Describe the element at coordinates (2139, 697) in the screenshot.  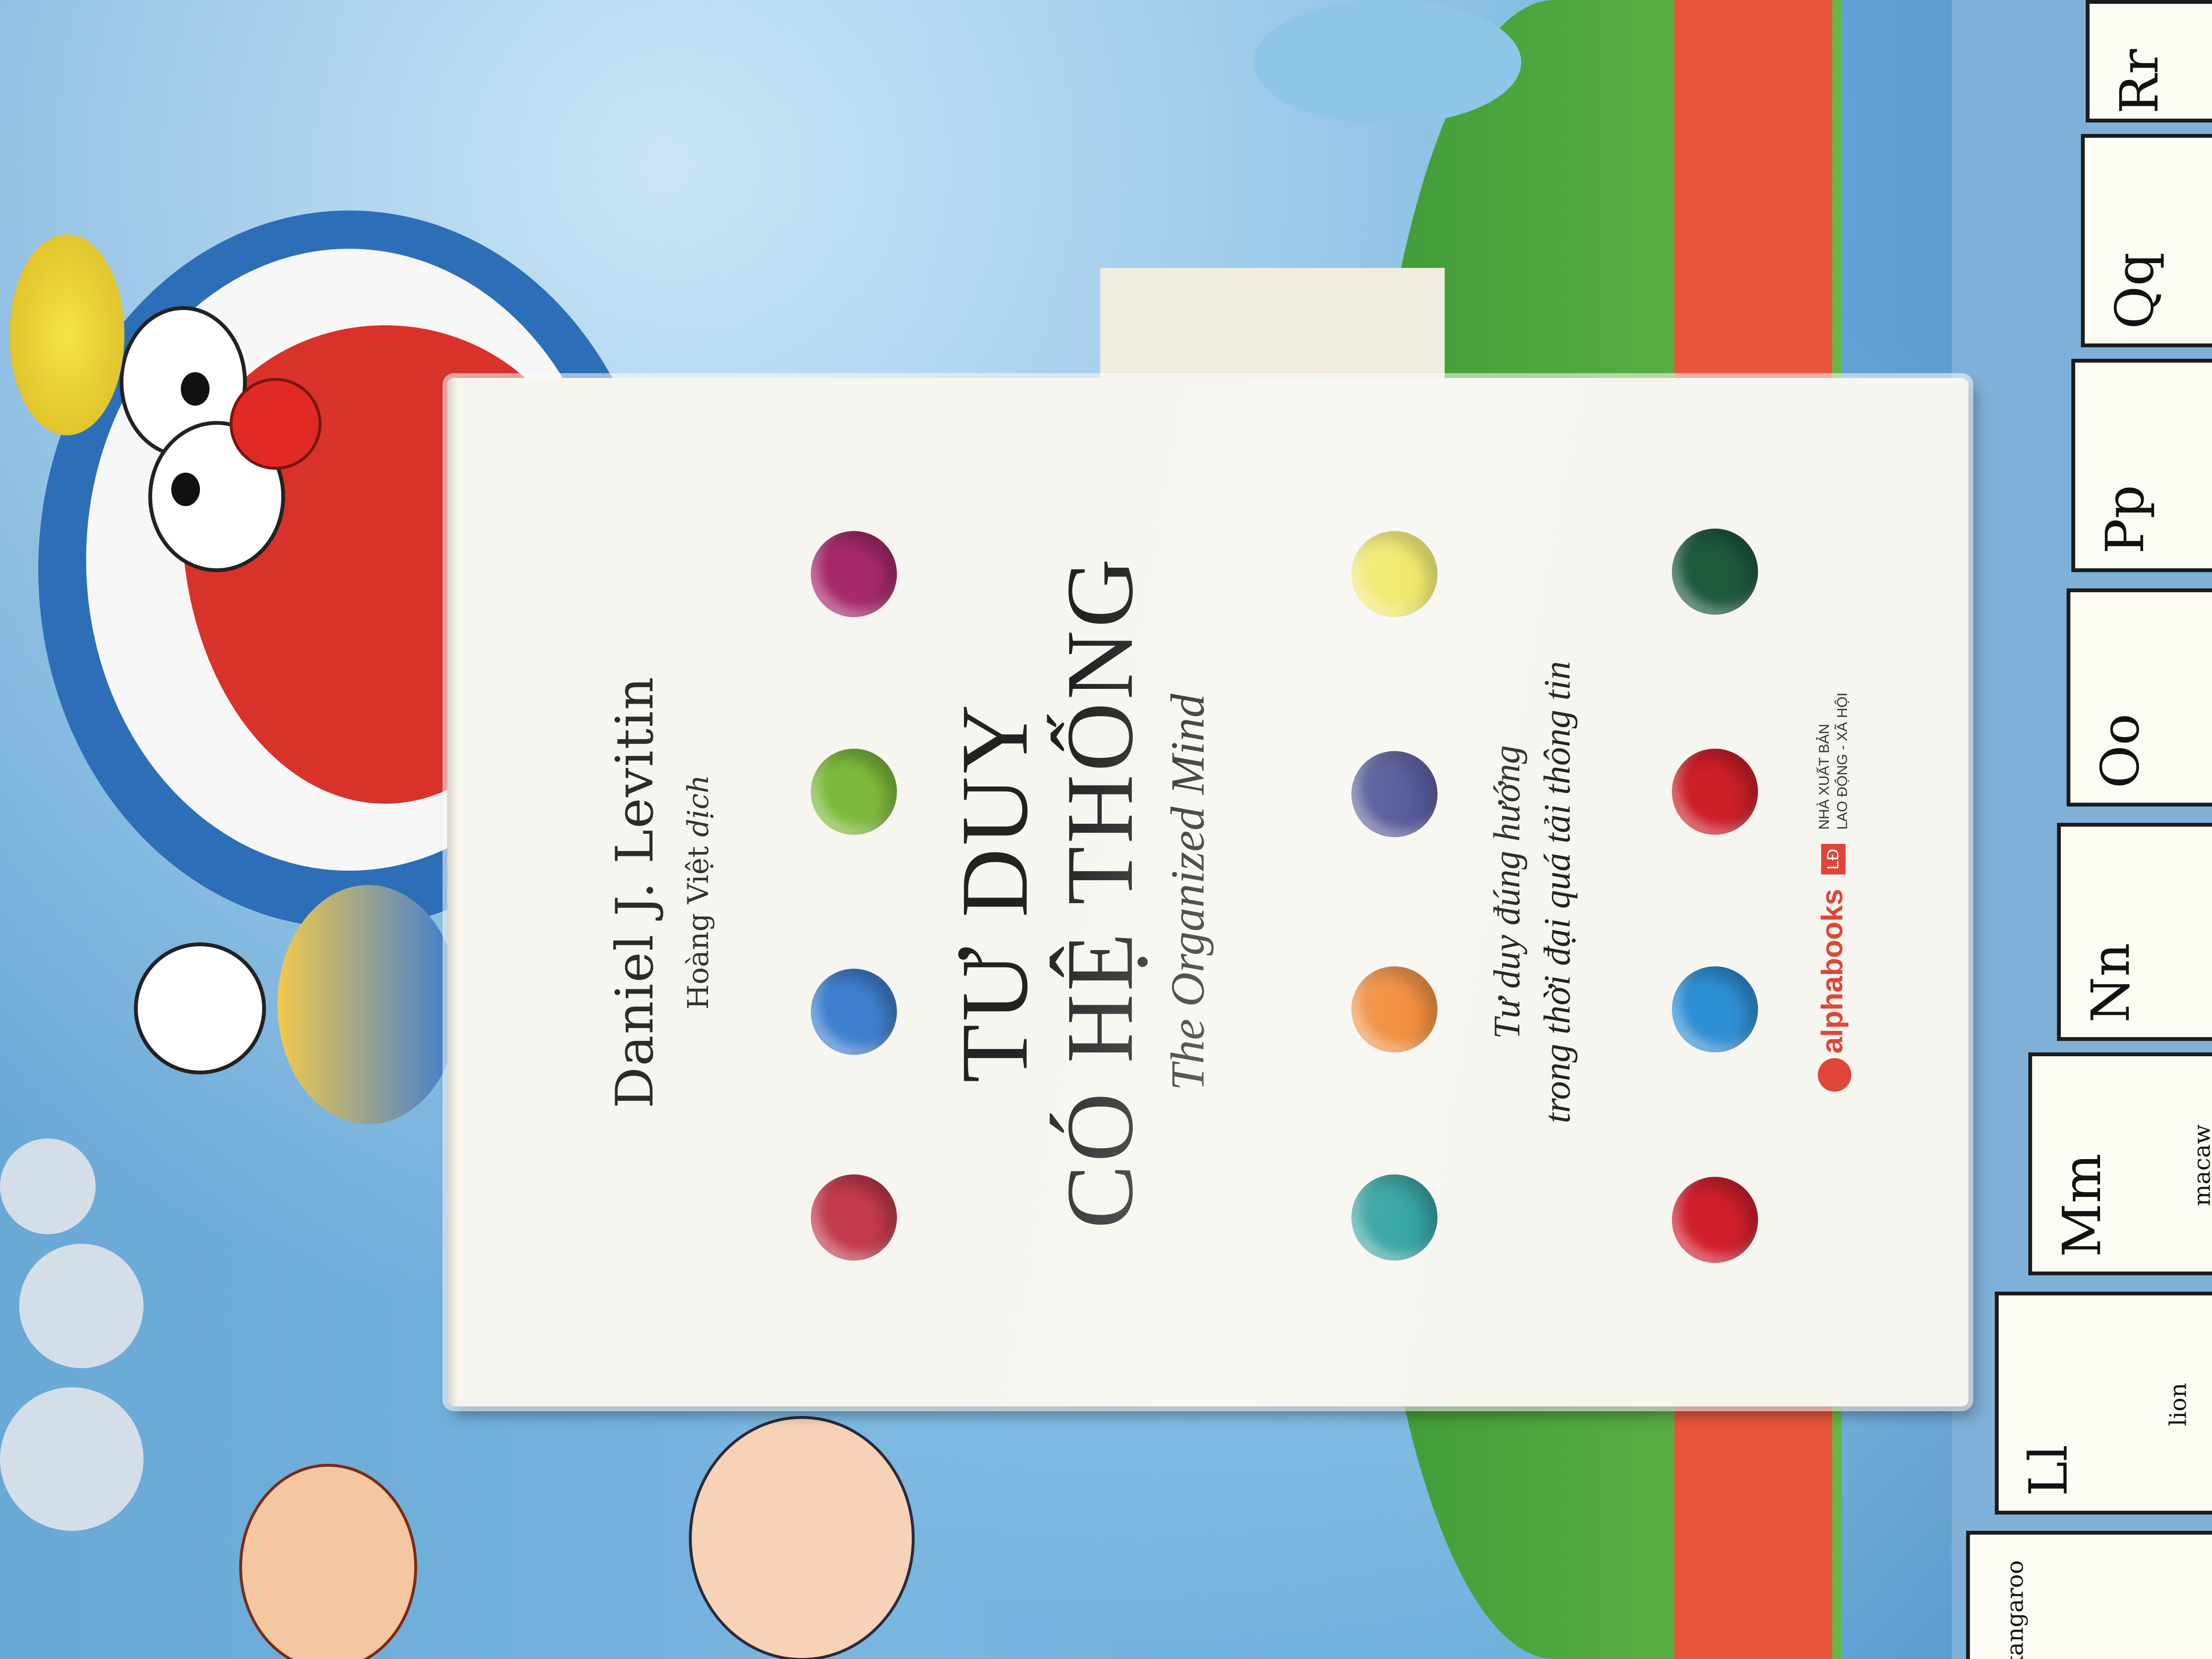
I see `alphabet-card: Oo` at that location.